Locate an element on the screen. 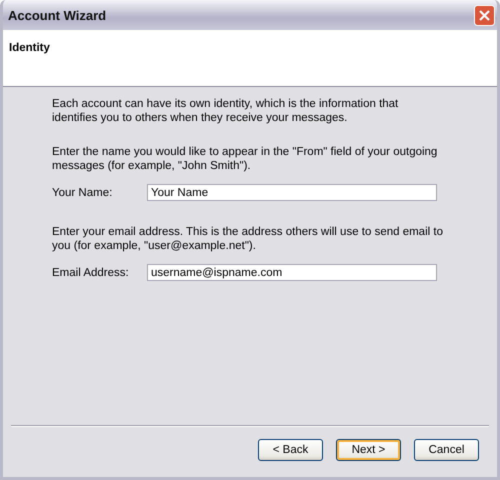 The width and height of the screenshot is (500, 480). field-label: Email Address: is located at coordinates (91, 272).